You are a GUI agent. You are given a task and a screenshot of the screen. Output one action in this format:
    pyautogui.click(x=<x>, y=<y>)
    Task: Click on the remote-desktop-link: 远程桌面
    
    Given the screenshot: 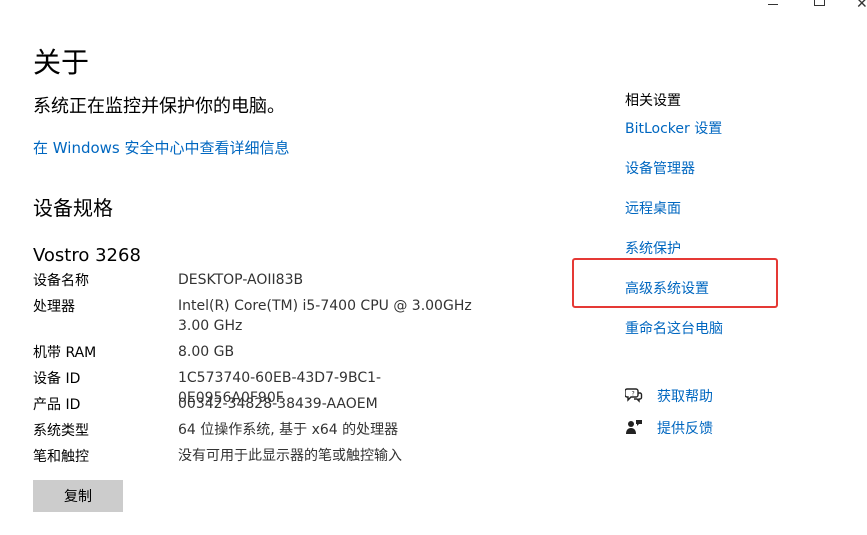 What is the action you would take?
    pyautogui.click(x=653, y=208)
    